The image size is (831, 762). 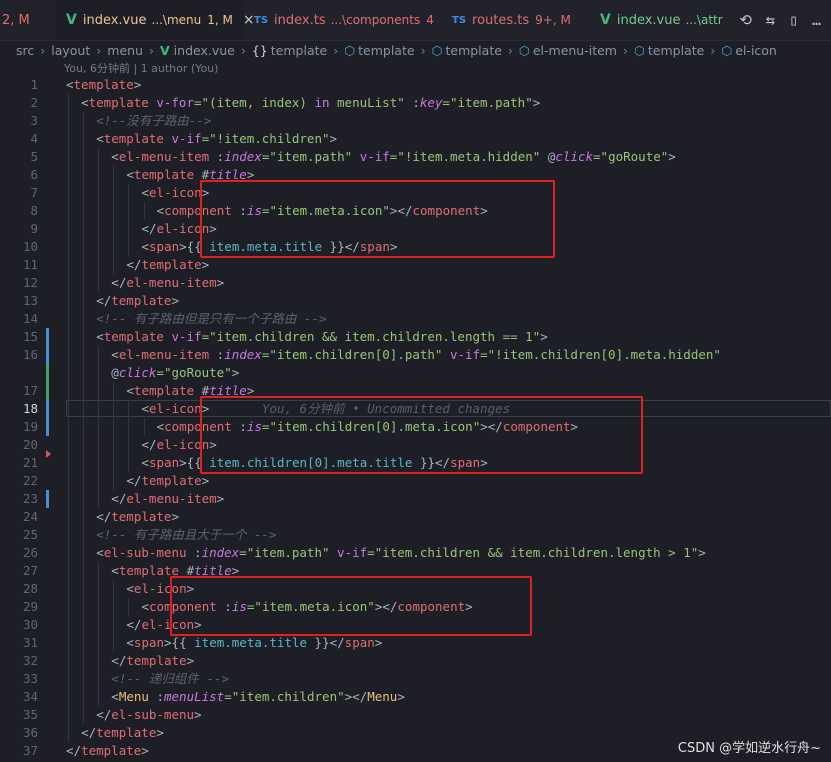 What do you see at coordinates (415, 517) in the screenshot?
I see `code-line: 24 </template>` at bounding box center [415, 517].